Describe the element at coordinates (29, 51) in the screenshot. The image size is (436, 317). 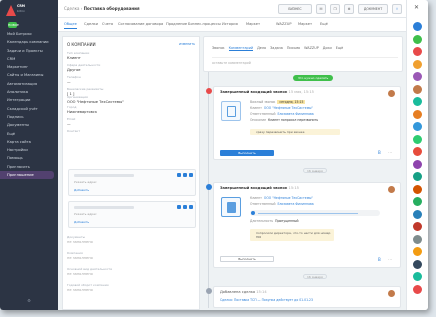
I see `sidebar-item: Задачи и Проекты` at that location.